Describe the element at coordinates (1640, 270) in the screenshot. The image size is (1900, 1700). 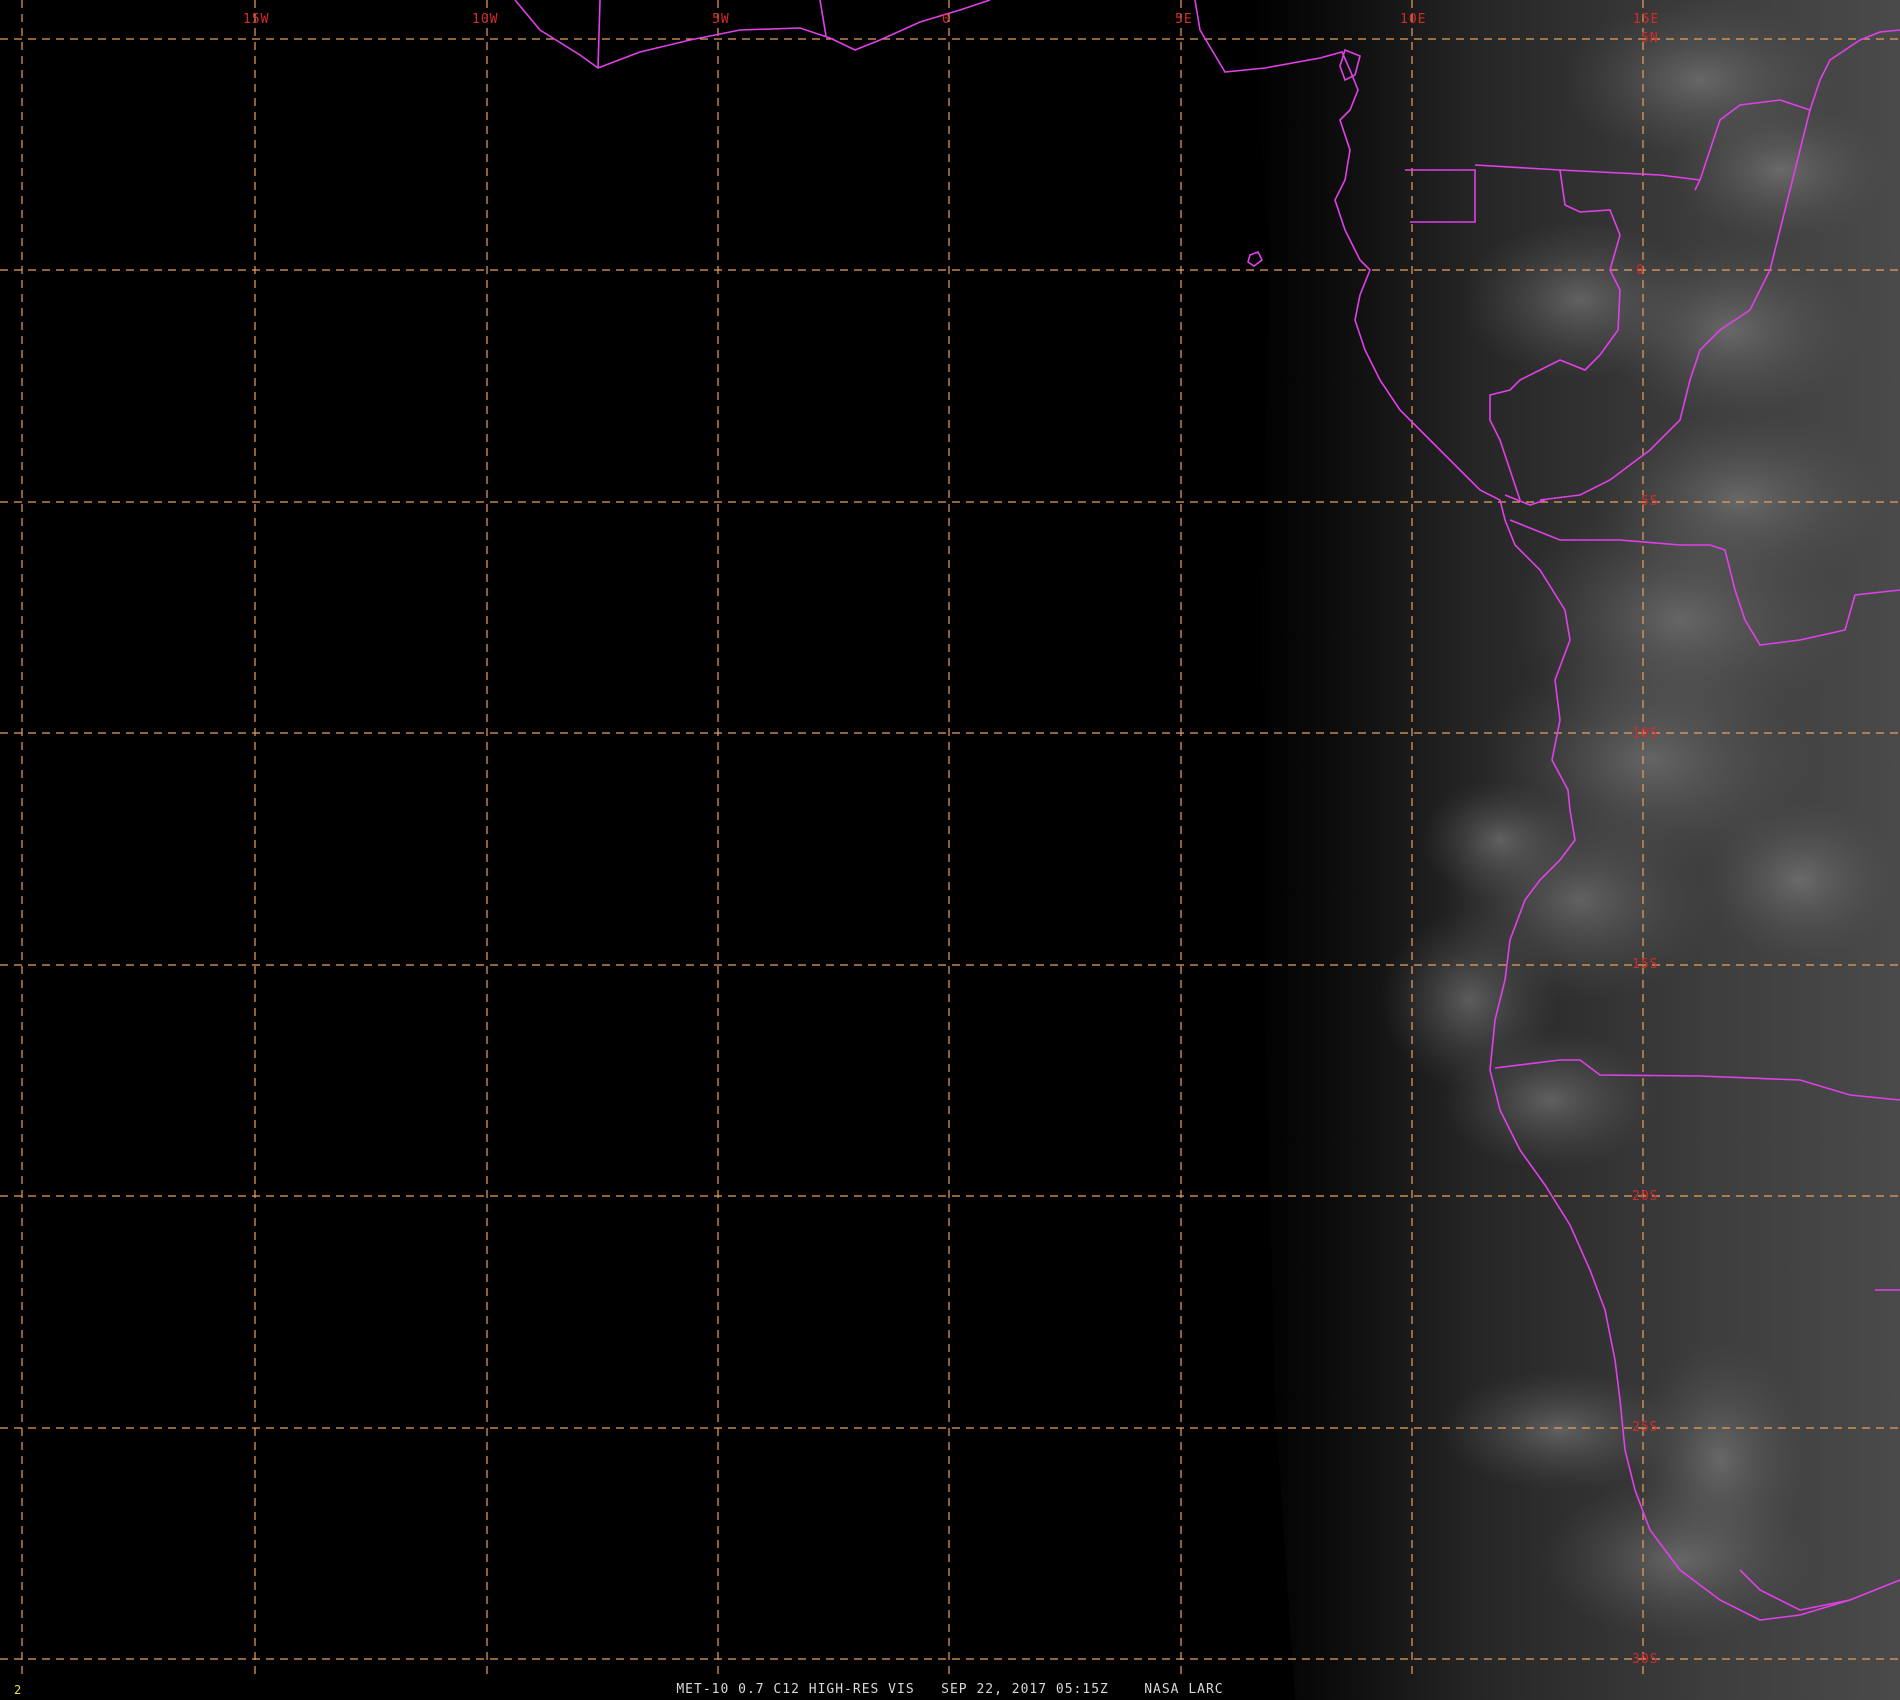
I see `latitude-label: 0` at that location.